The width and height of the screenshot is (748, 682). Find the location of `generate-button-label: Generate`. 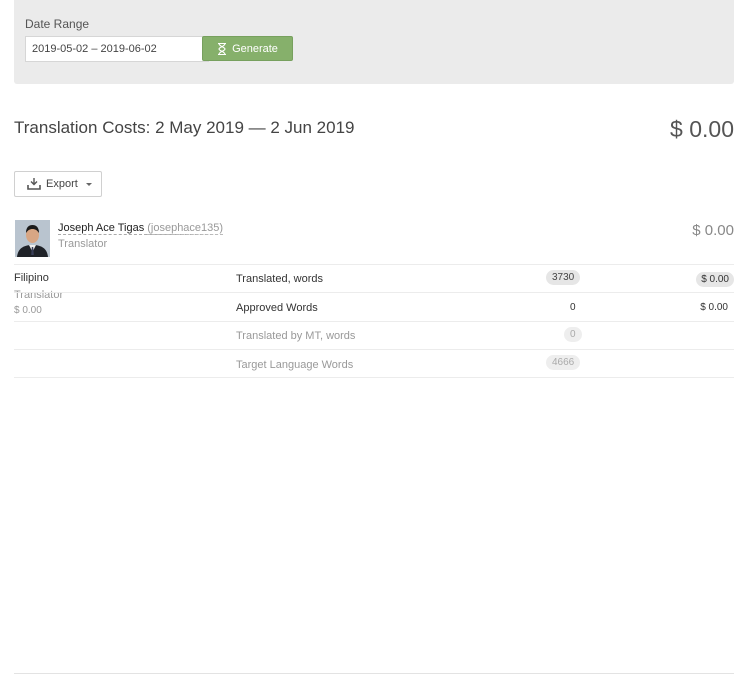

generate-button-label: Generate is located at coordinates (255, 48).